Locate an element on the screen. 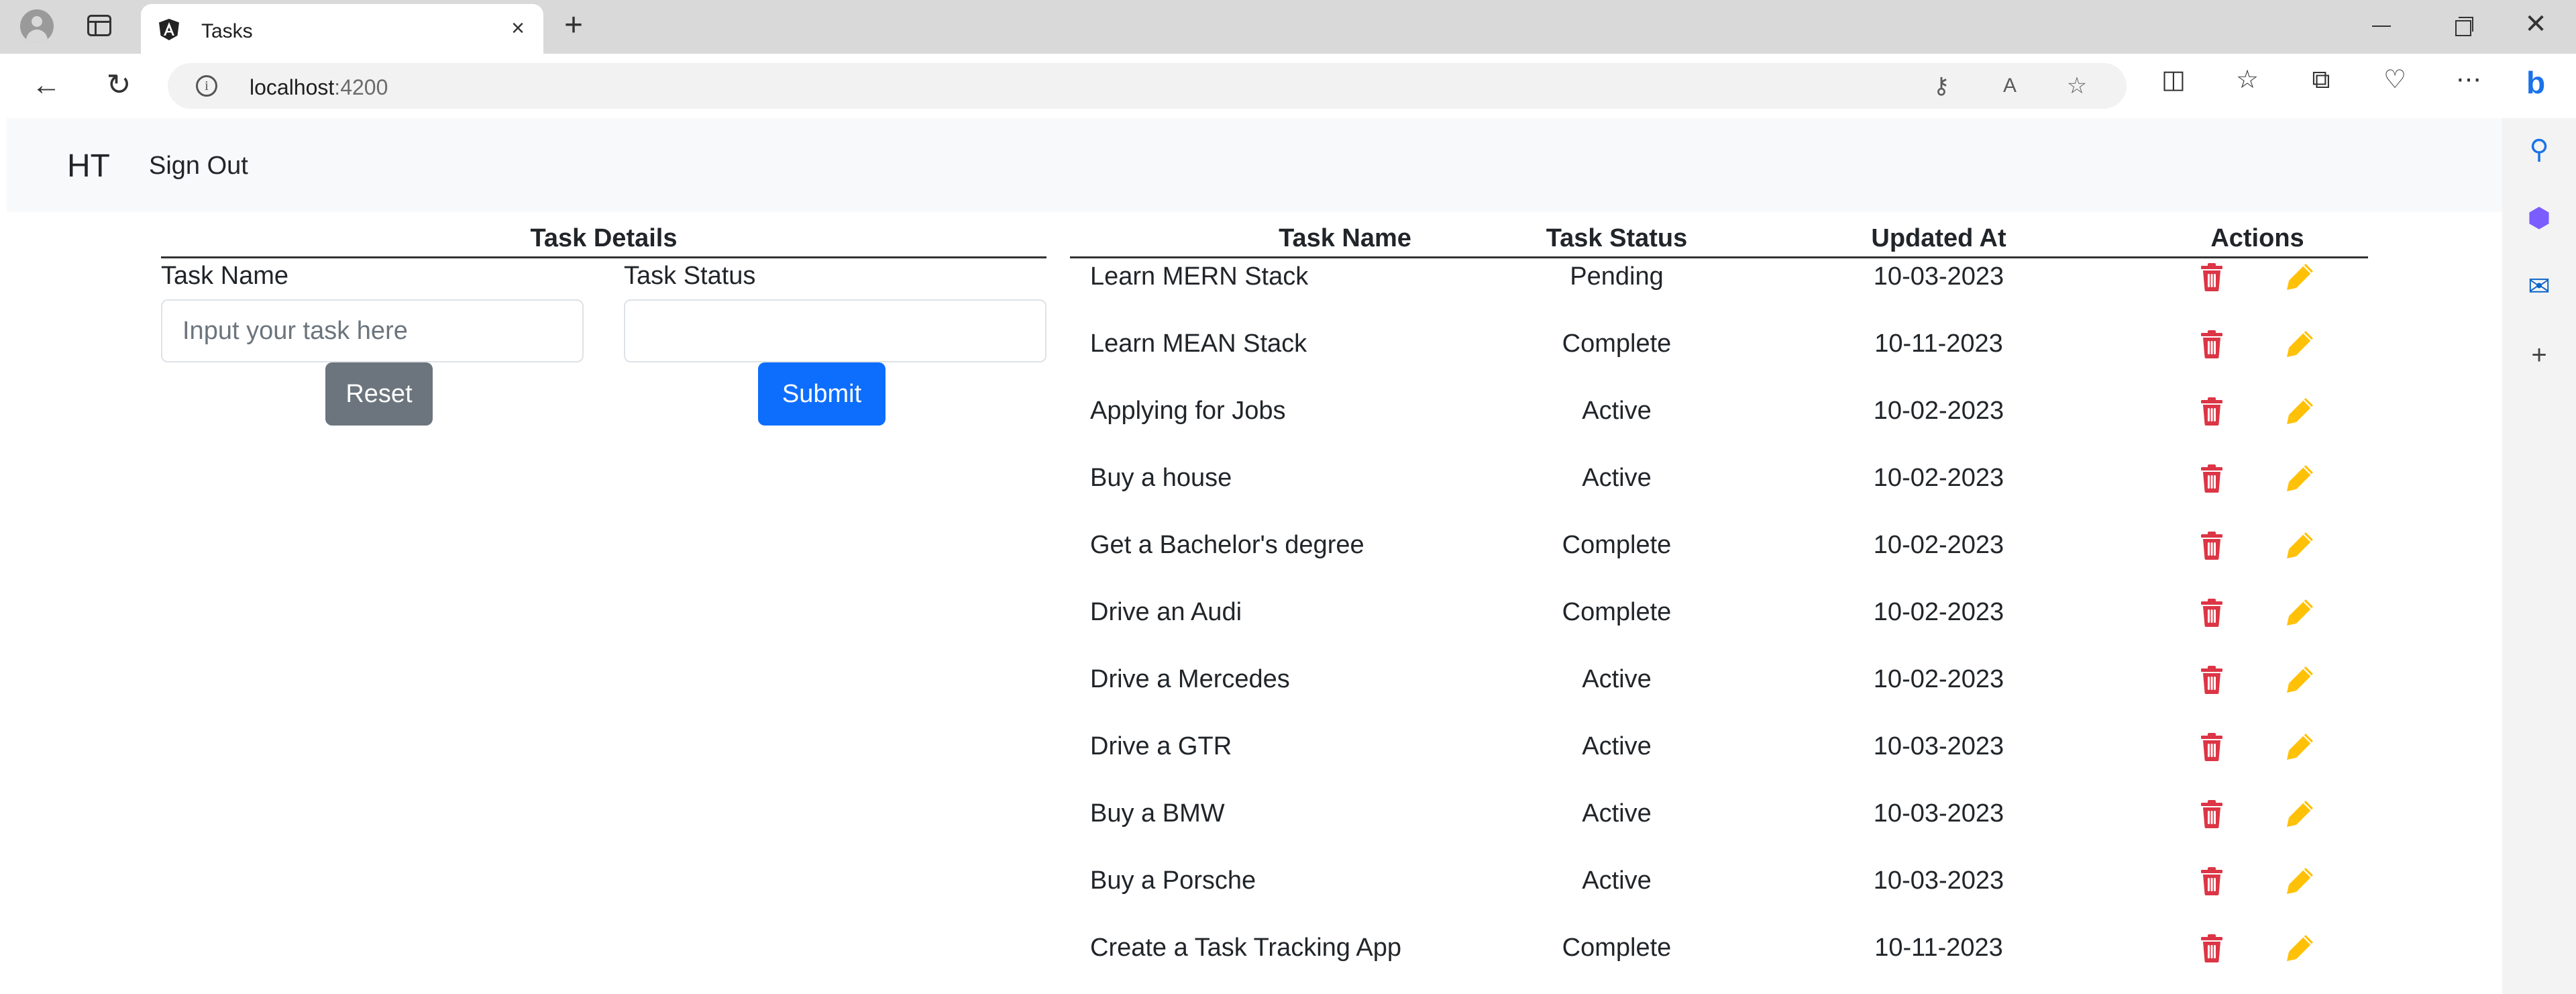 This screenshot has height=994, width=2576. new-tab-icon: + is located at coordinates (573, 26).